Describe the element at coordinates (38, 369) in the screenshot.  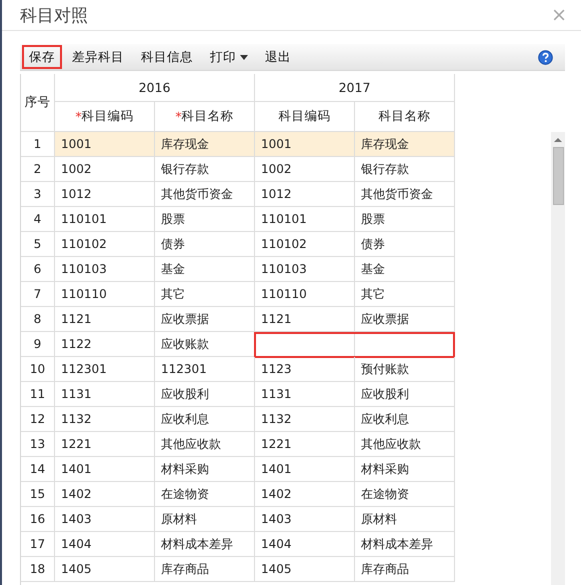
I see `row-number: 10` at that location.